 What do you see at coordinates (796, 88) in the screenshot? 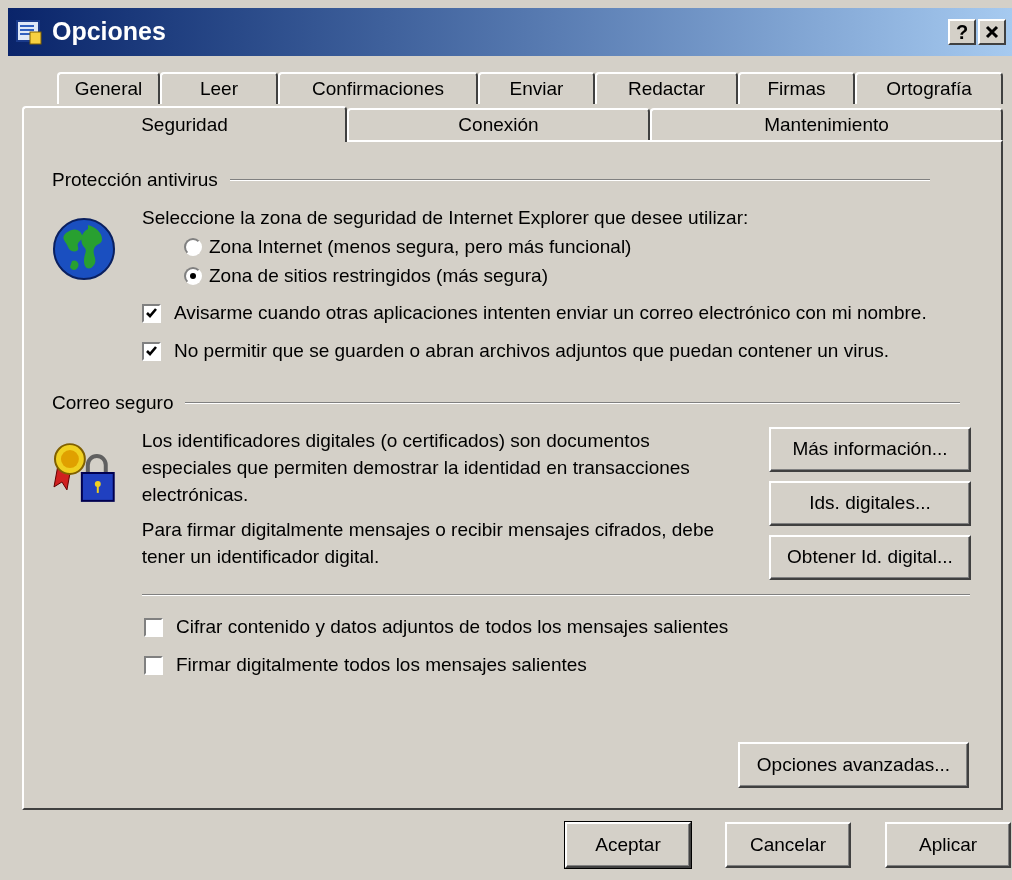
I see `tab: Firmas` at bounding box center [796, 88].